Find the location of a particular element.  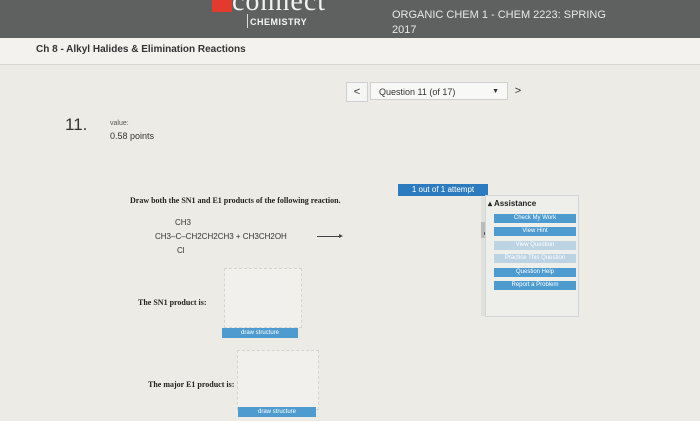

value-label: value: is located at coordinates (119, 123).